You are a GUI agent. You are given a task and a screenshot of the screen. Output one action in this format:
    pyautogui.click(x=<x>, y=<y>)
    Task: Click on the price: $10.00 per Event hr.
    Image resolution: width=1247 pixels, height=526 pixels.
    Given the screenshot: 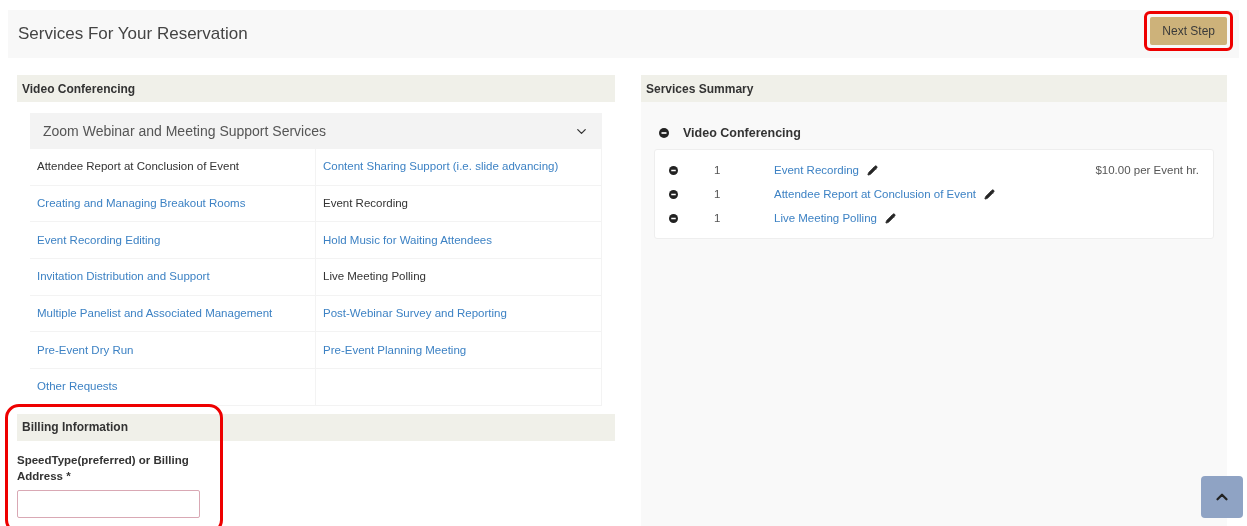 What is the action you would take?
    pyautogui.click(x=1147, y=171)
    